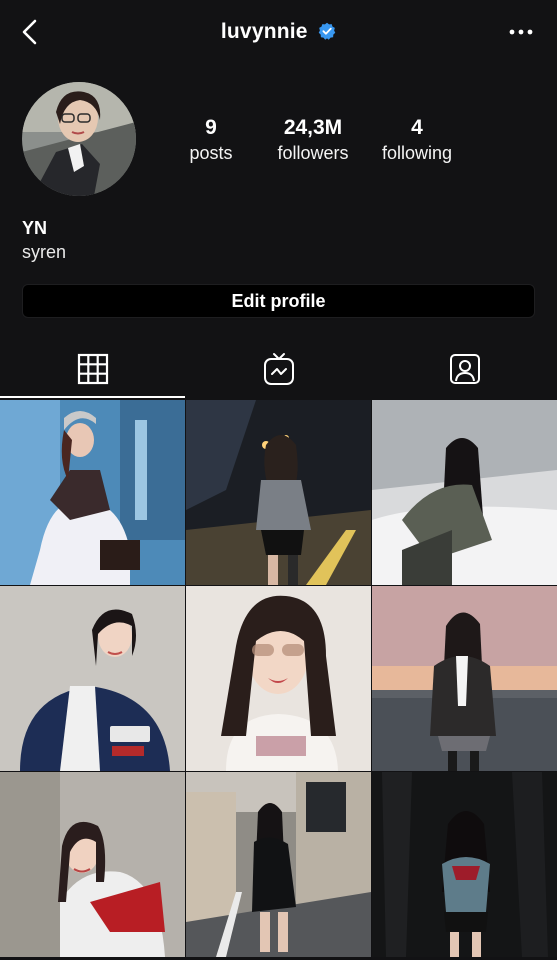 This screenshot has height=960, width=557. Describe the element at coordinates (313, 127) in the screenshot. I see `followers-count: 24,3M` at that location.